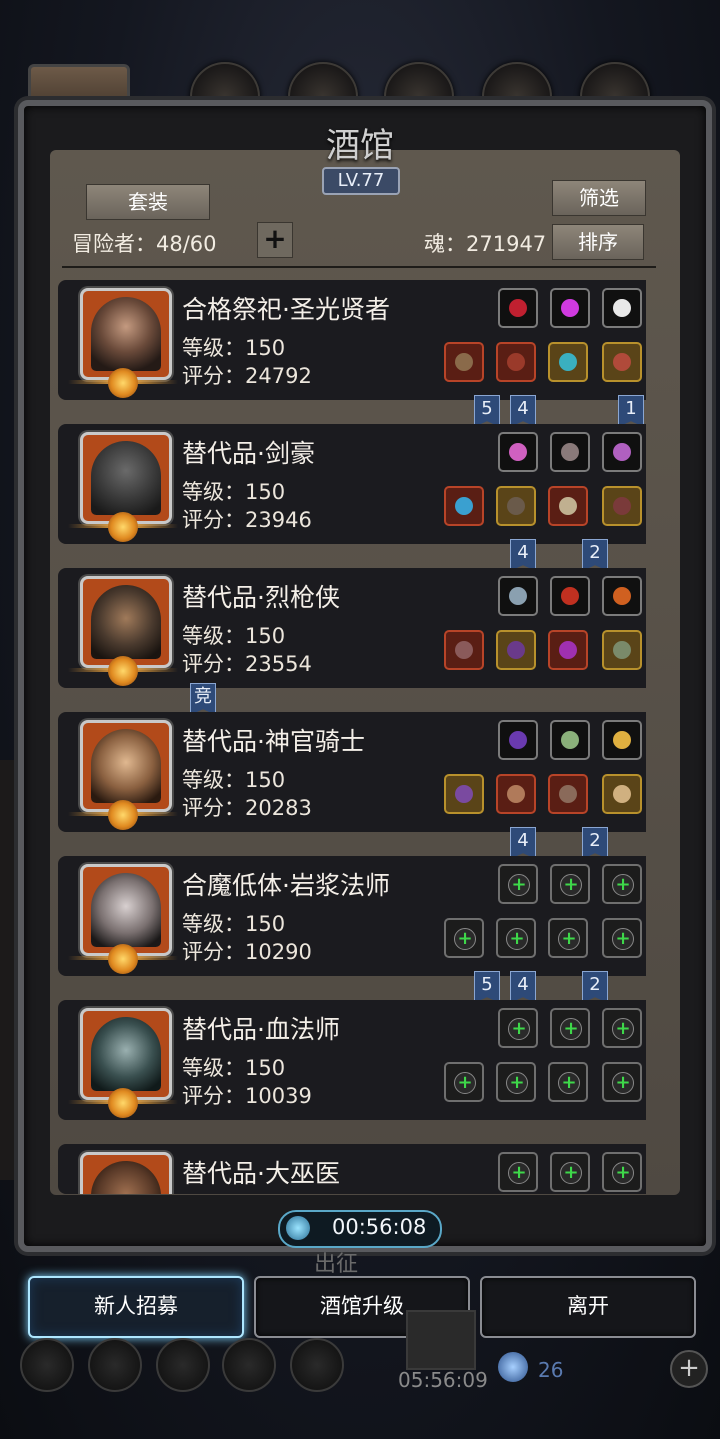 This screenshot has height=1439, width=720. I want to click on hero-level: 等级：150, so click(234, 492).